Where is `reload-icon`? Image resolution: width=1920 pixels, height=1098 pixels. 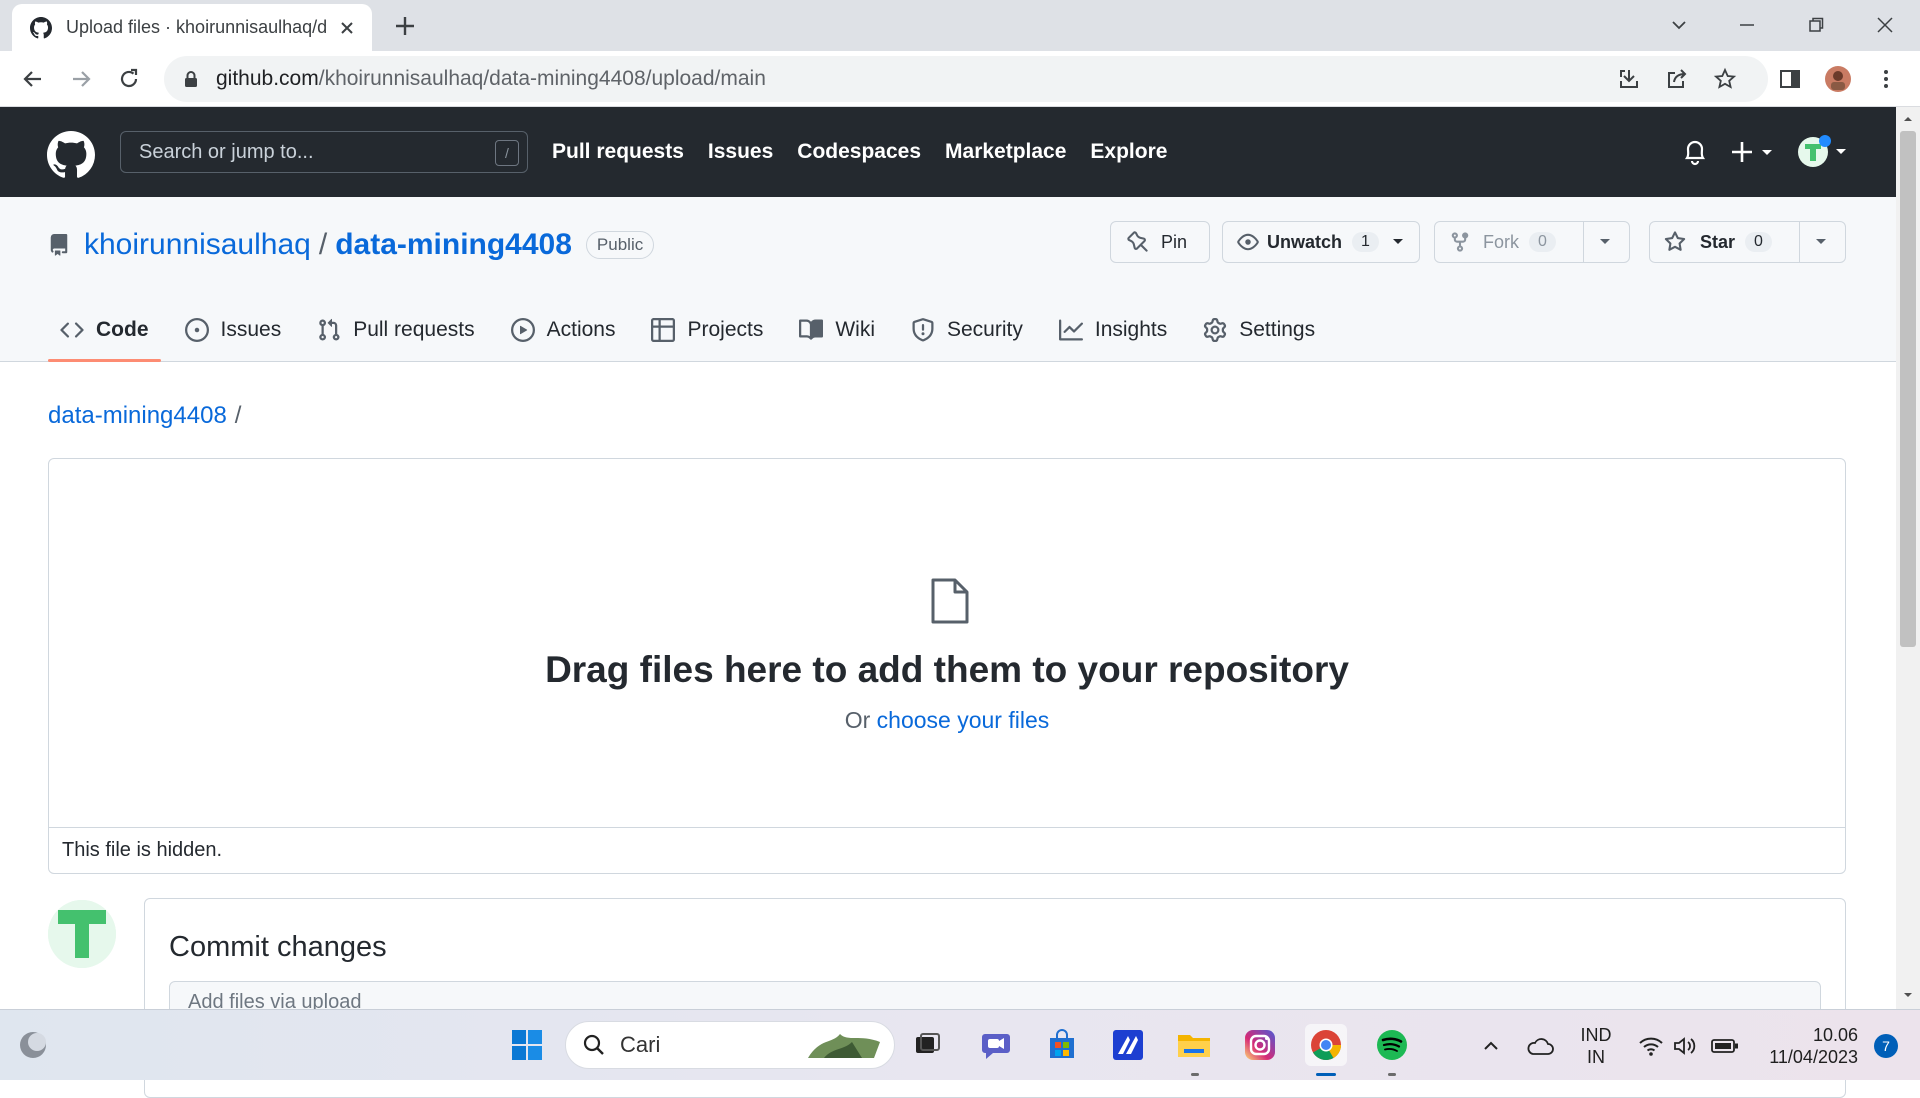
reload-icon is located at coordinates (129, 79).